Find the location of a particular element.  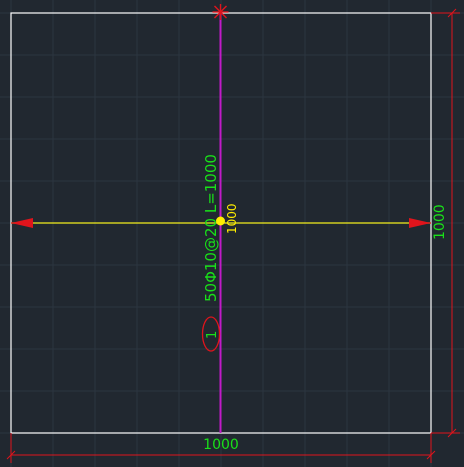

rebar-label: 50Φ10@20 L=1000 is located at coordinates (211, 228).